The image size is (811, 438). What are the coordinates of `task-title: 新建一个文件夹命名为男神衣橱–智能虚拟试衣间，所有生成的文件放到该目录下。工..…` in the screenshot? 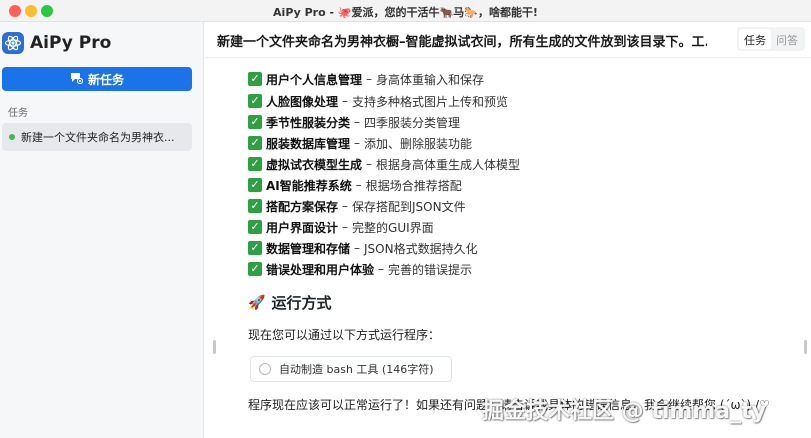 It's located at (462, 42).